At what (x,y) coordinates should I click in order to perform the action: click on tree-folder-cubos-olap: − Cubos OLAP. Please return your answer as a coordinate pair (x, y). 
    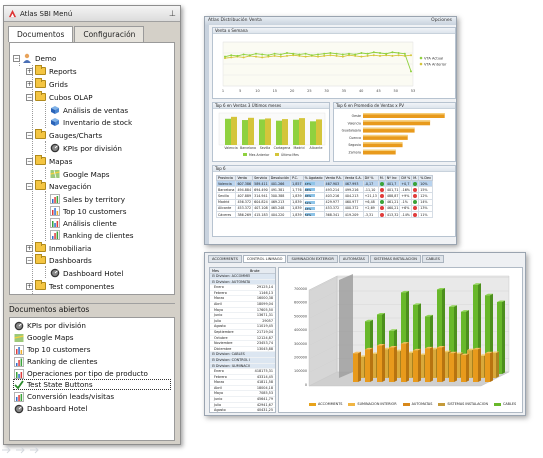
    Looking at the image, I should click on (59, 97).